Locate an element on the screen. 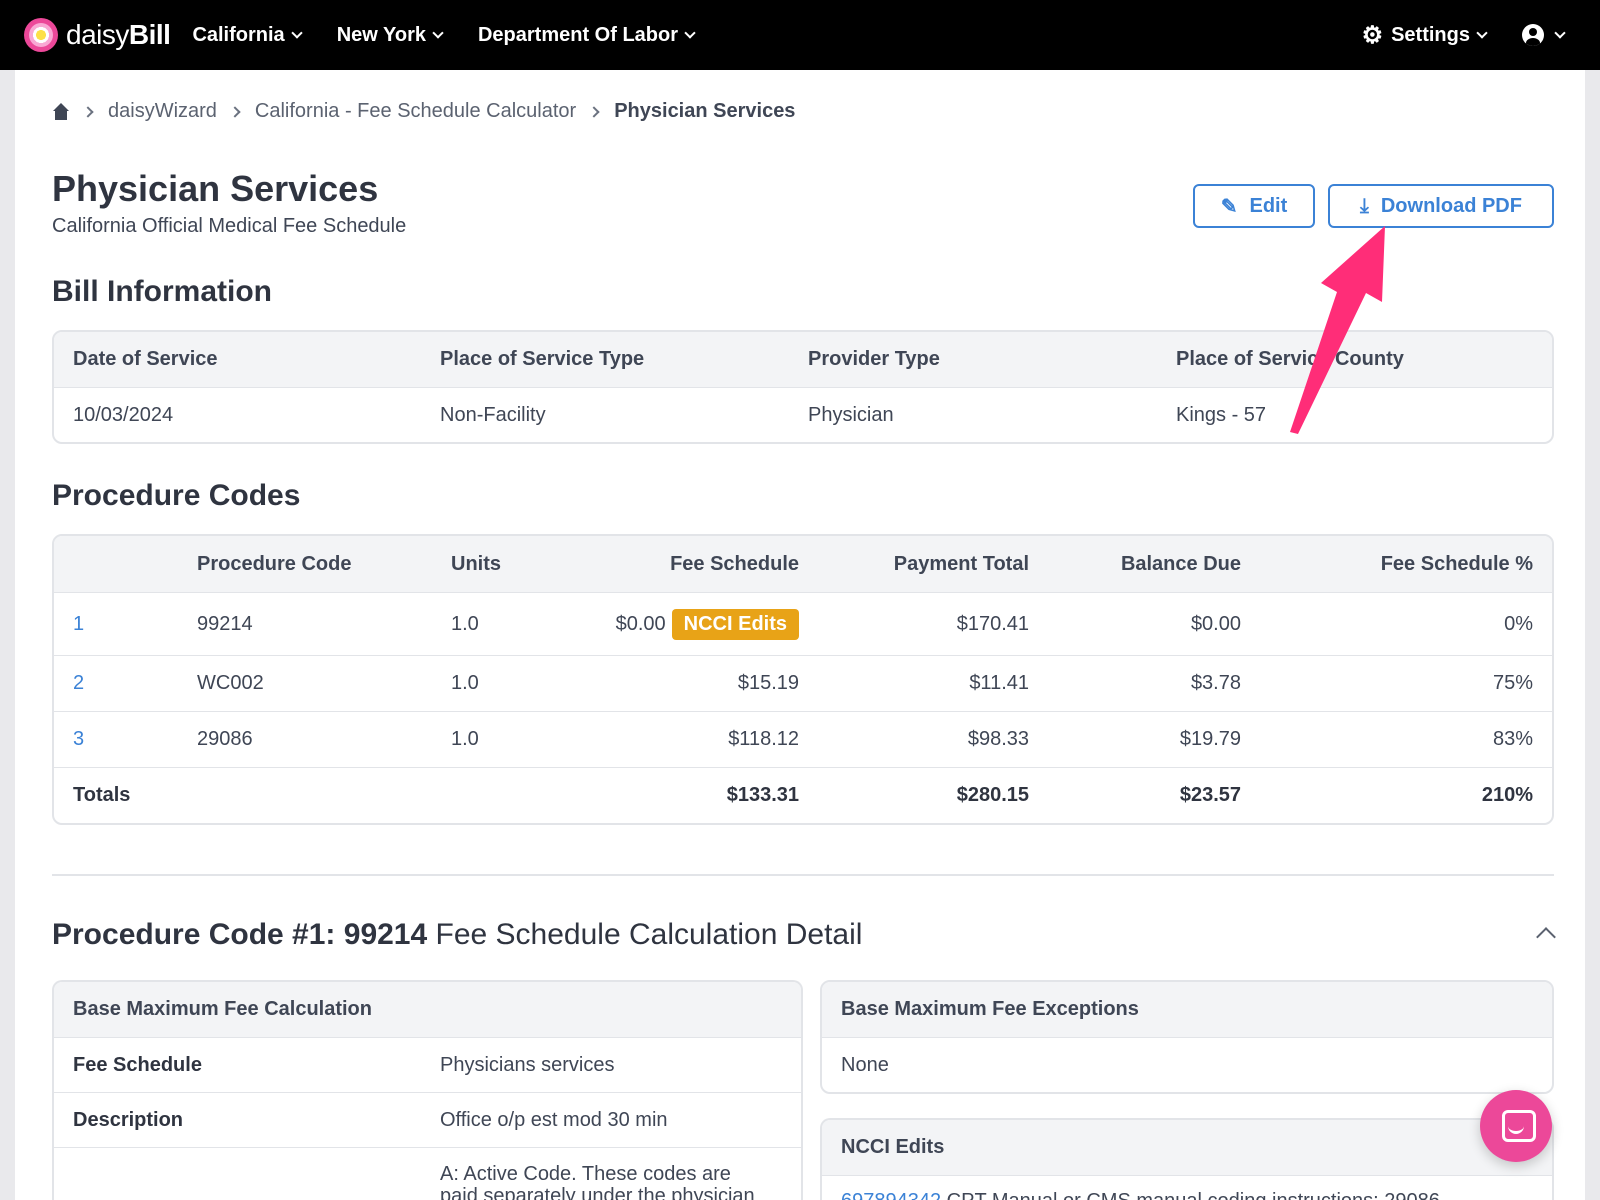 The width and height of the screenshot is (1600, 1200). chat-launcher-button is located at coordinates (1516, 1126).